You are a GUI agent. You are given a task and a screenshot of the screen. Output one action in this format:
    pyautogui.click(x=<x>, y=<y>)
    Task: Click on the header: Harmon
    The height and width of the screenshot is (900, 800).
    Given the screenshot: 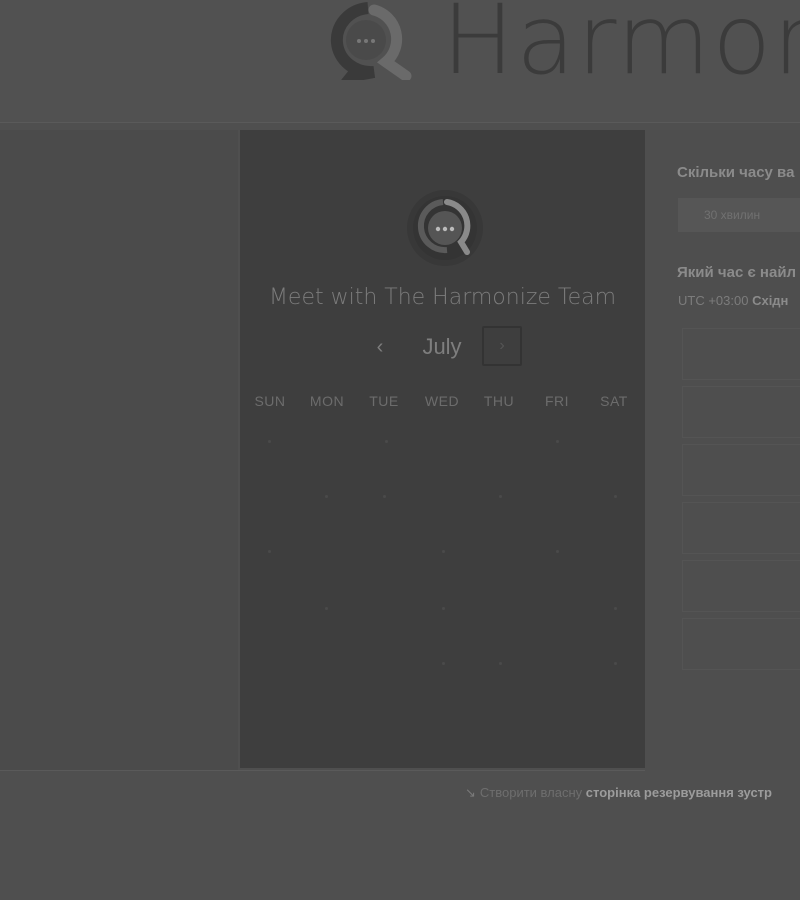 What is the action you would take?
    pyautogui.click(x=400, y=61)
    